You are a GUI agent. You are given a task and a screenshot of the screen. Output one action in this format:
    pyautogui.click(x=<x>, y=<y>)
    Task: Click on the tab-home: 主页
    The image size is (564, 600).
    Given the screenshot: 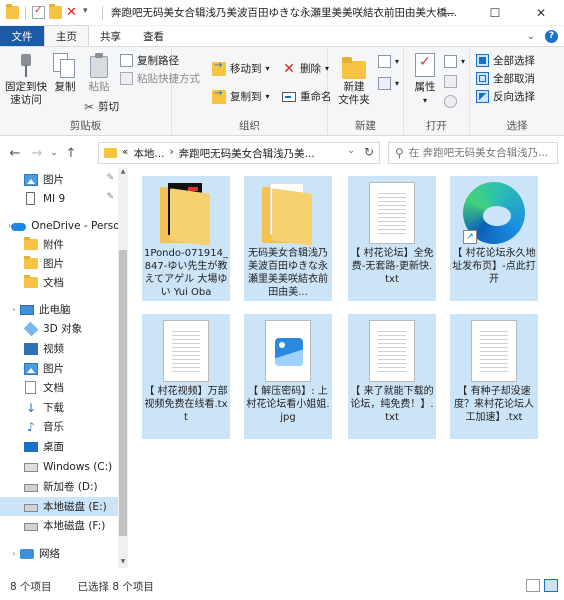 What is the action you would take?
    pyautogui.click(x=66, y=35)
    